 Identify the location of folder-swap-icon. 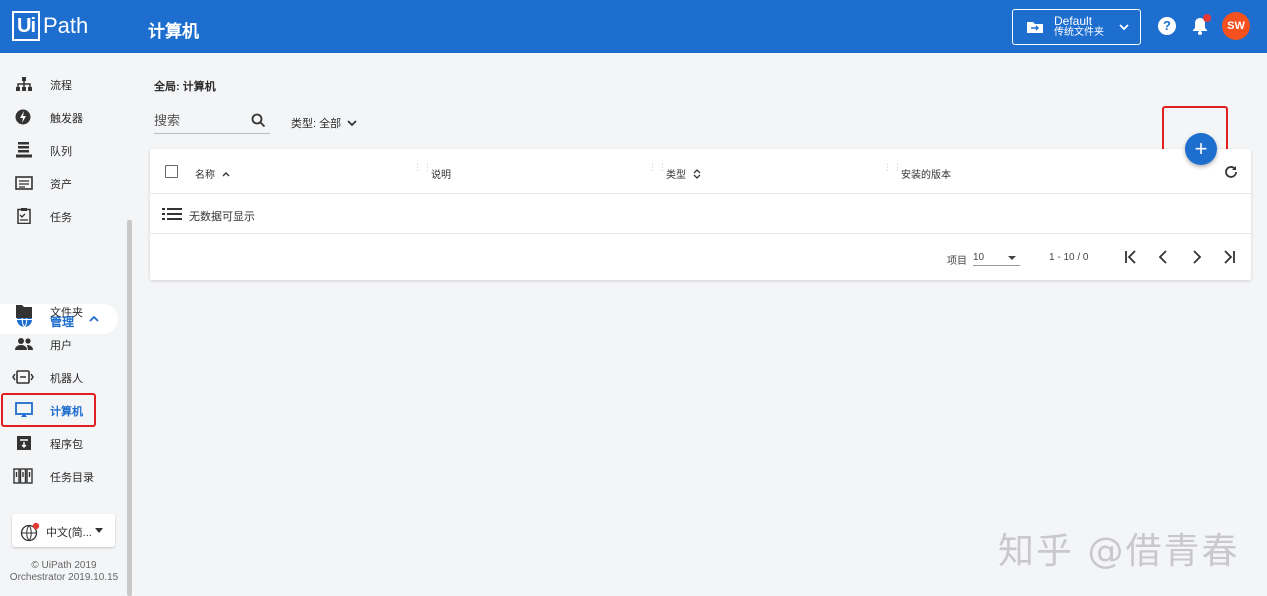
(1035, 27).